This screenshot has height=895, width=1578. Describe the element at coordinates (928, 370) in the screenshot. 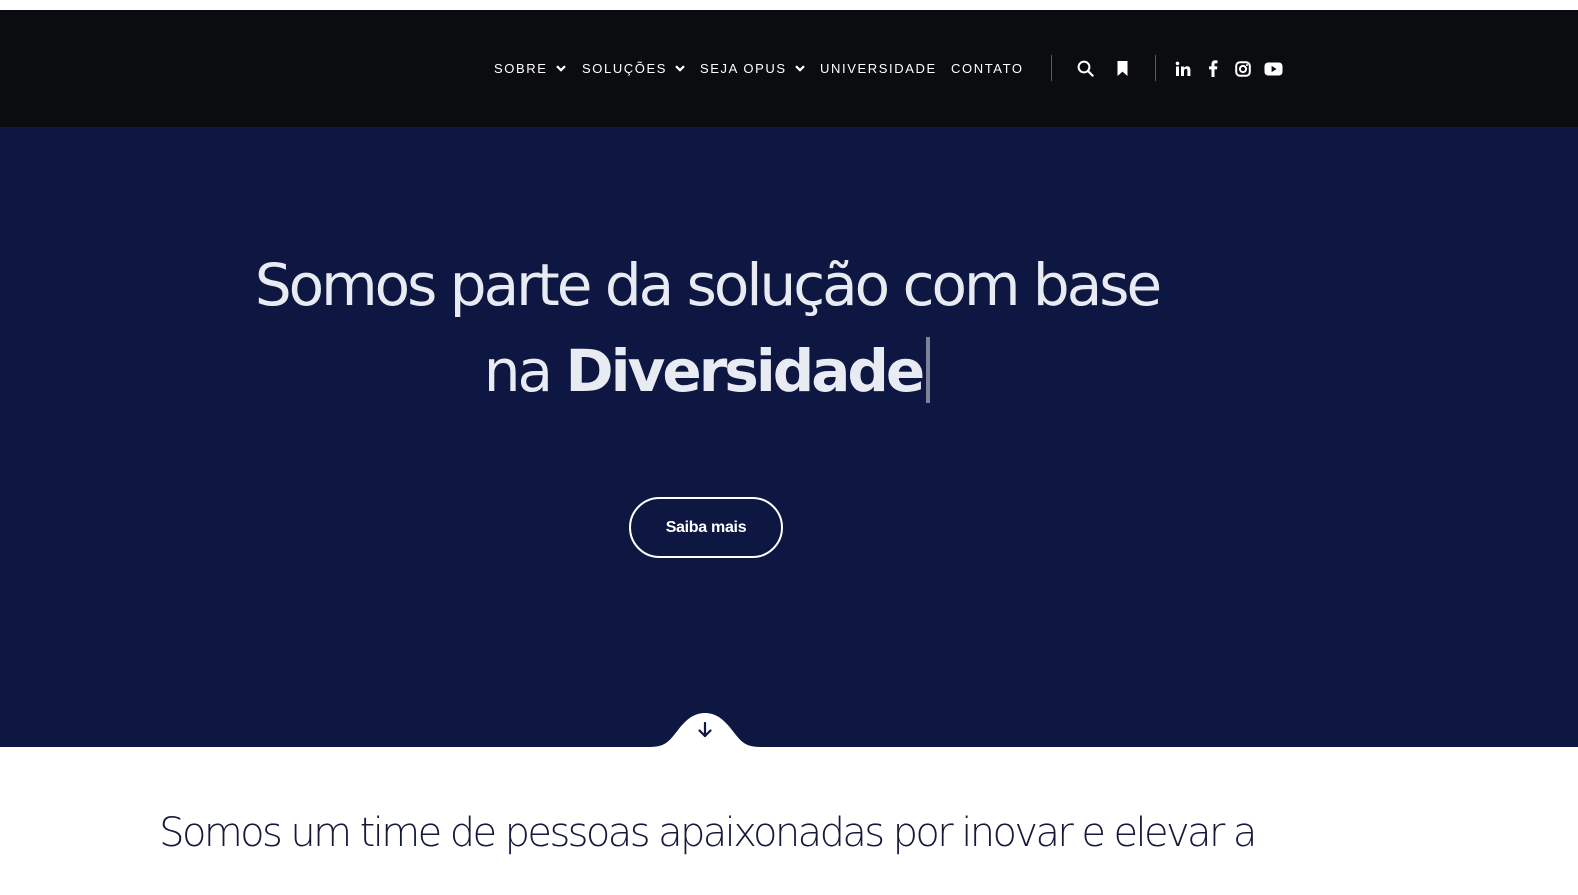

I see `typing-cursor` at that location.